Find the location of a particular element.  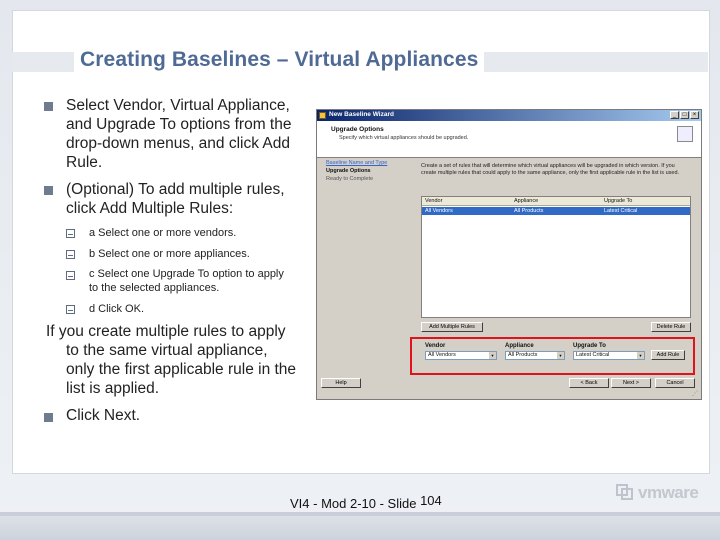

minimize-button: _ is located at coordinates (674, 115).